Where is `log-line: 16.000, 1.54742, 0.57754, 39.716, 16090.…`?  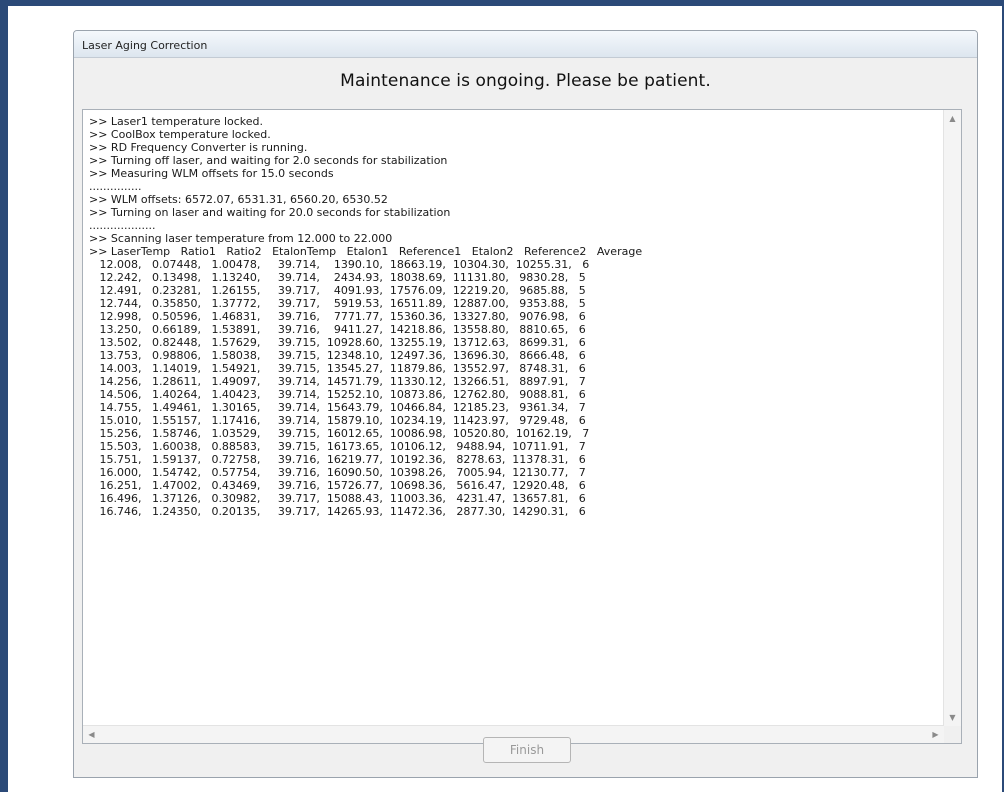
log-line: 16.000, 1.54742, 0.57754, 39.716, 16090.… is located at coordinates (337, 472).